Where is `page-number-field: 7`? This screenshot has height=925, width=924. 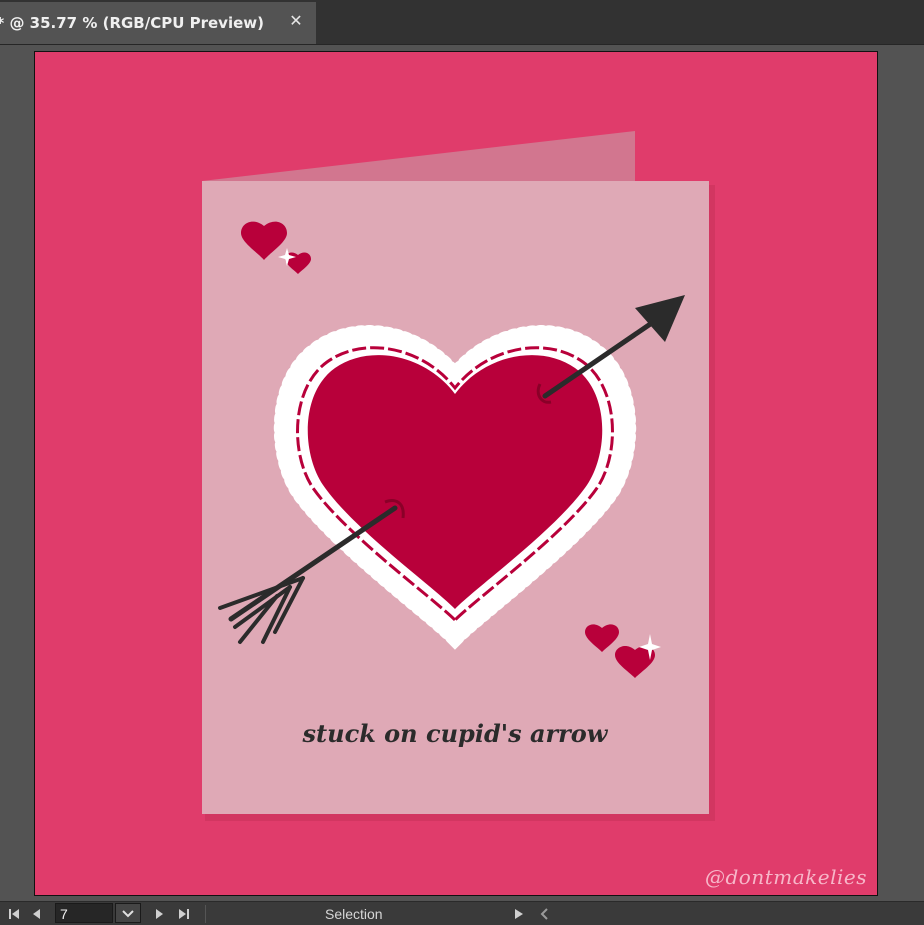
page-number-field: 7 is located at coordinates (84, 913).